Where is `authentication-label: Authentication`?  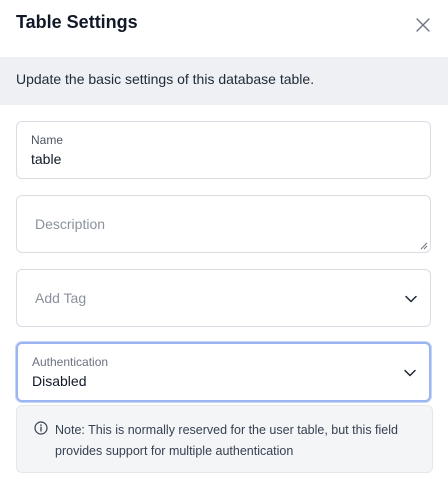 authentication-label: Authentication is located at coordinates (70, 362).